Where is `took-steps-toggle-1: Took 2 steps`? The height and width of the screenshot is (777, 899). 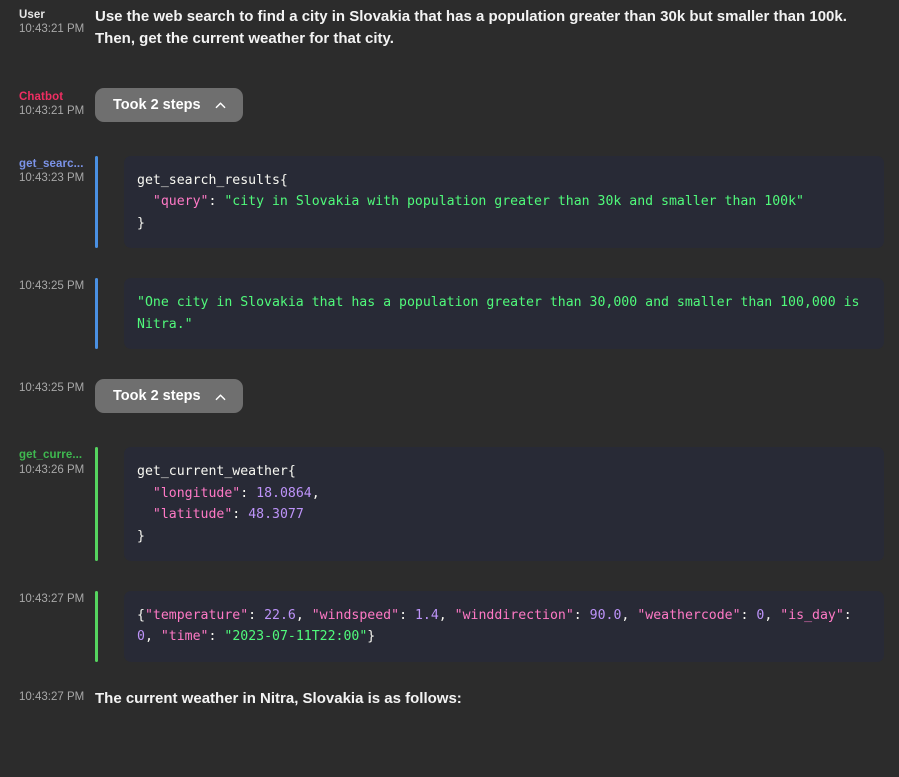
took-steps-toggle-1: Took 2 steps is located at coordinates (169, 104).